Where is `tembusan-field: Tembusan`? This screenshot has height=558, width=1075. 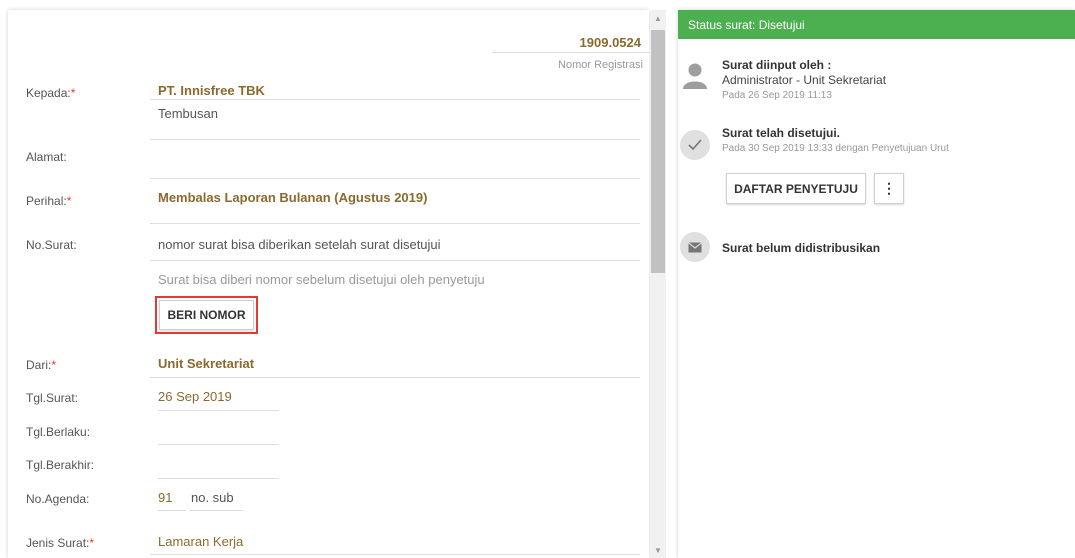 tembusan-field: Tembusan is located at coordinates (188, 113).